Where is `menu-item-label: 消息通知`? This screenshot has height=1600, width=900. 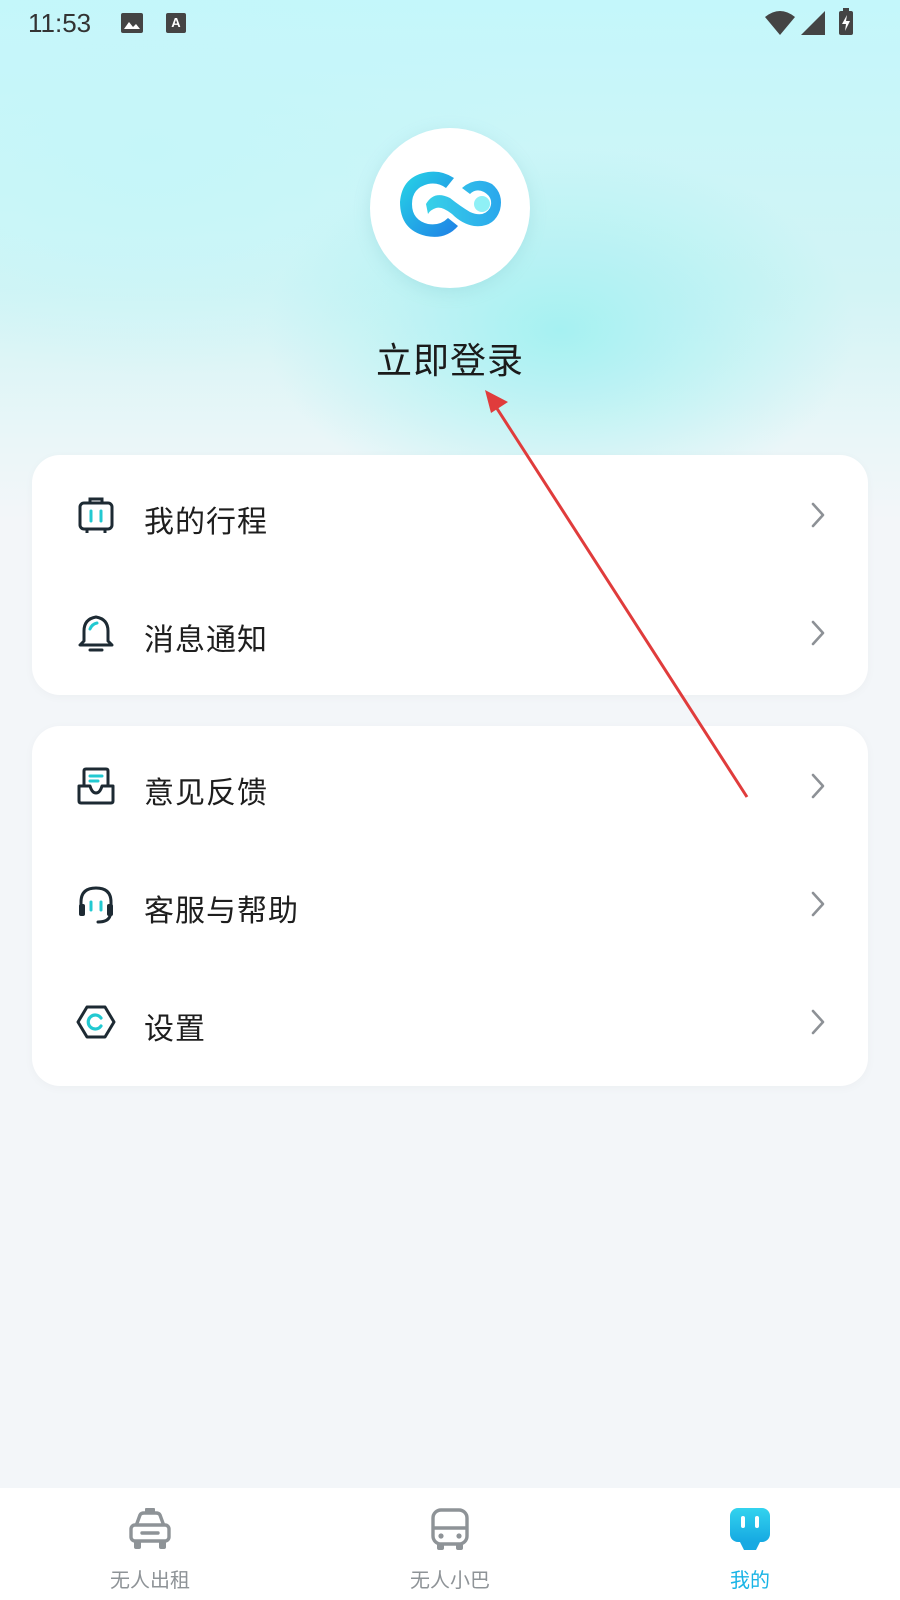 menu-item-label: 消息通知 is located at coordinates (206, 640).